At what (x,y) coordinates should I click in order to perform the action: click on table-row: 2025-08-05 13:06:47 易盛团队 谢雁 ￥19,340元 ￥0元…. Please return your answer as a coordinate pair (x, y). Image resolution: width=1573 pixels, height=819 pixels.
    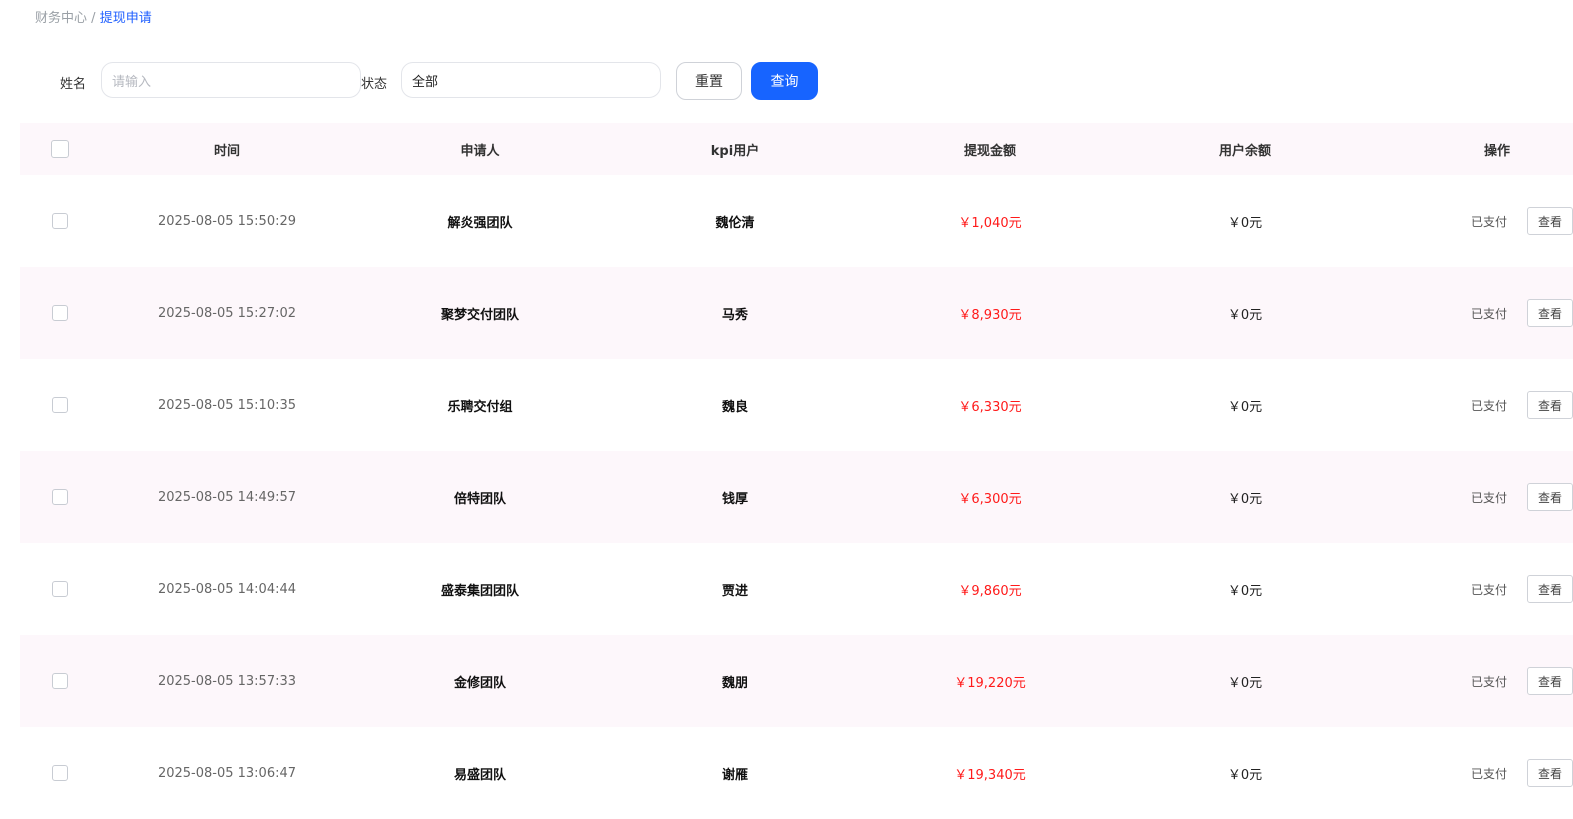
    Looking at the image, I should click on (796, 773).